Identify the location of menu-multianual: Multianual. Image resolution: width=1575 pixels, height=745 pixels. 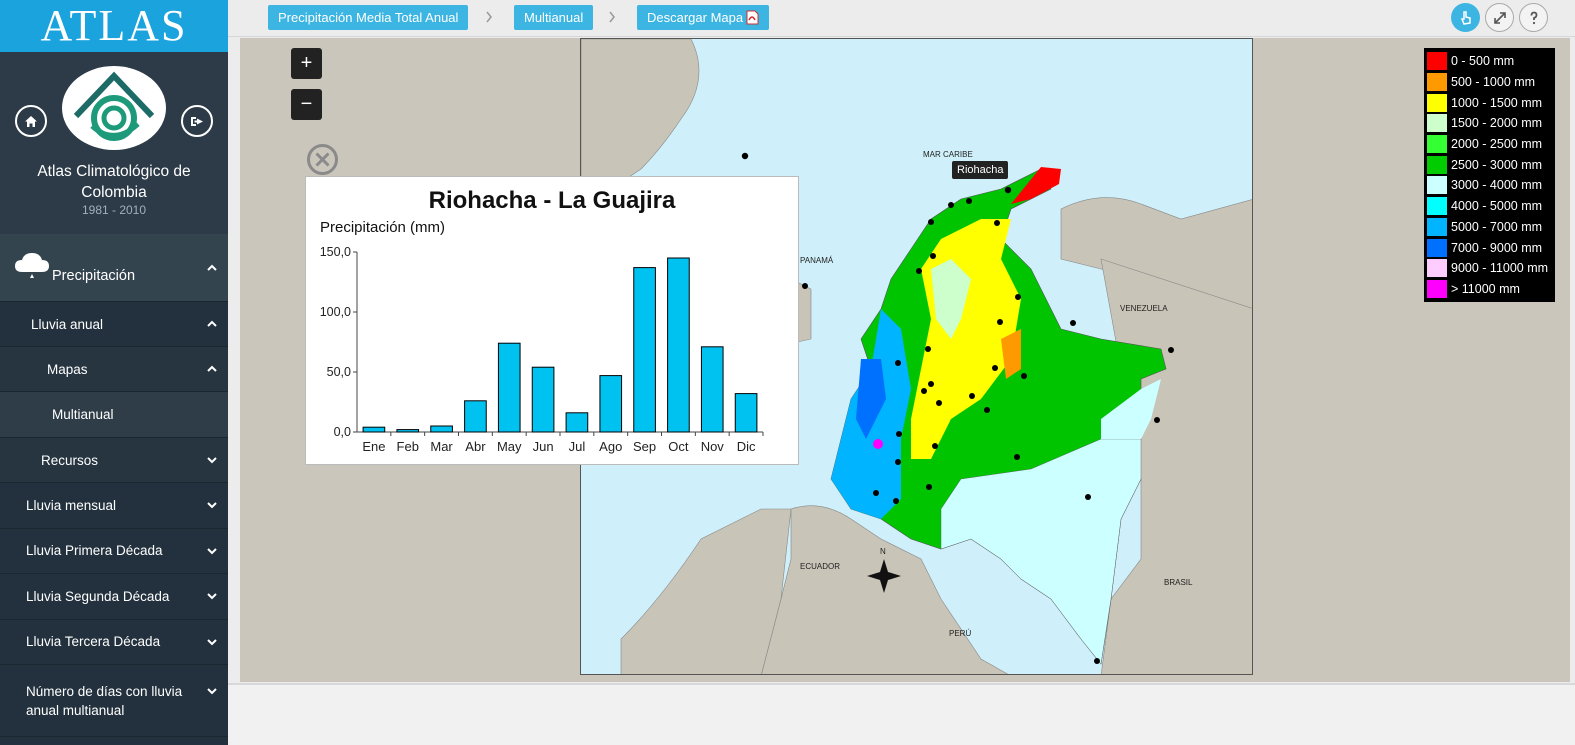
(114, 415).